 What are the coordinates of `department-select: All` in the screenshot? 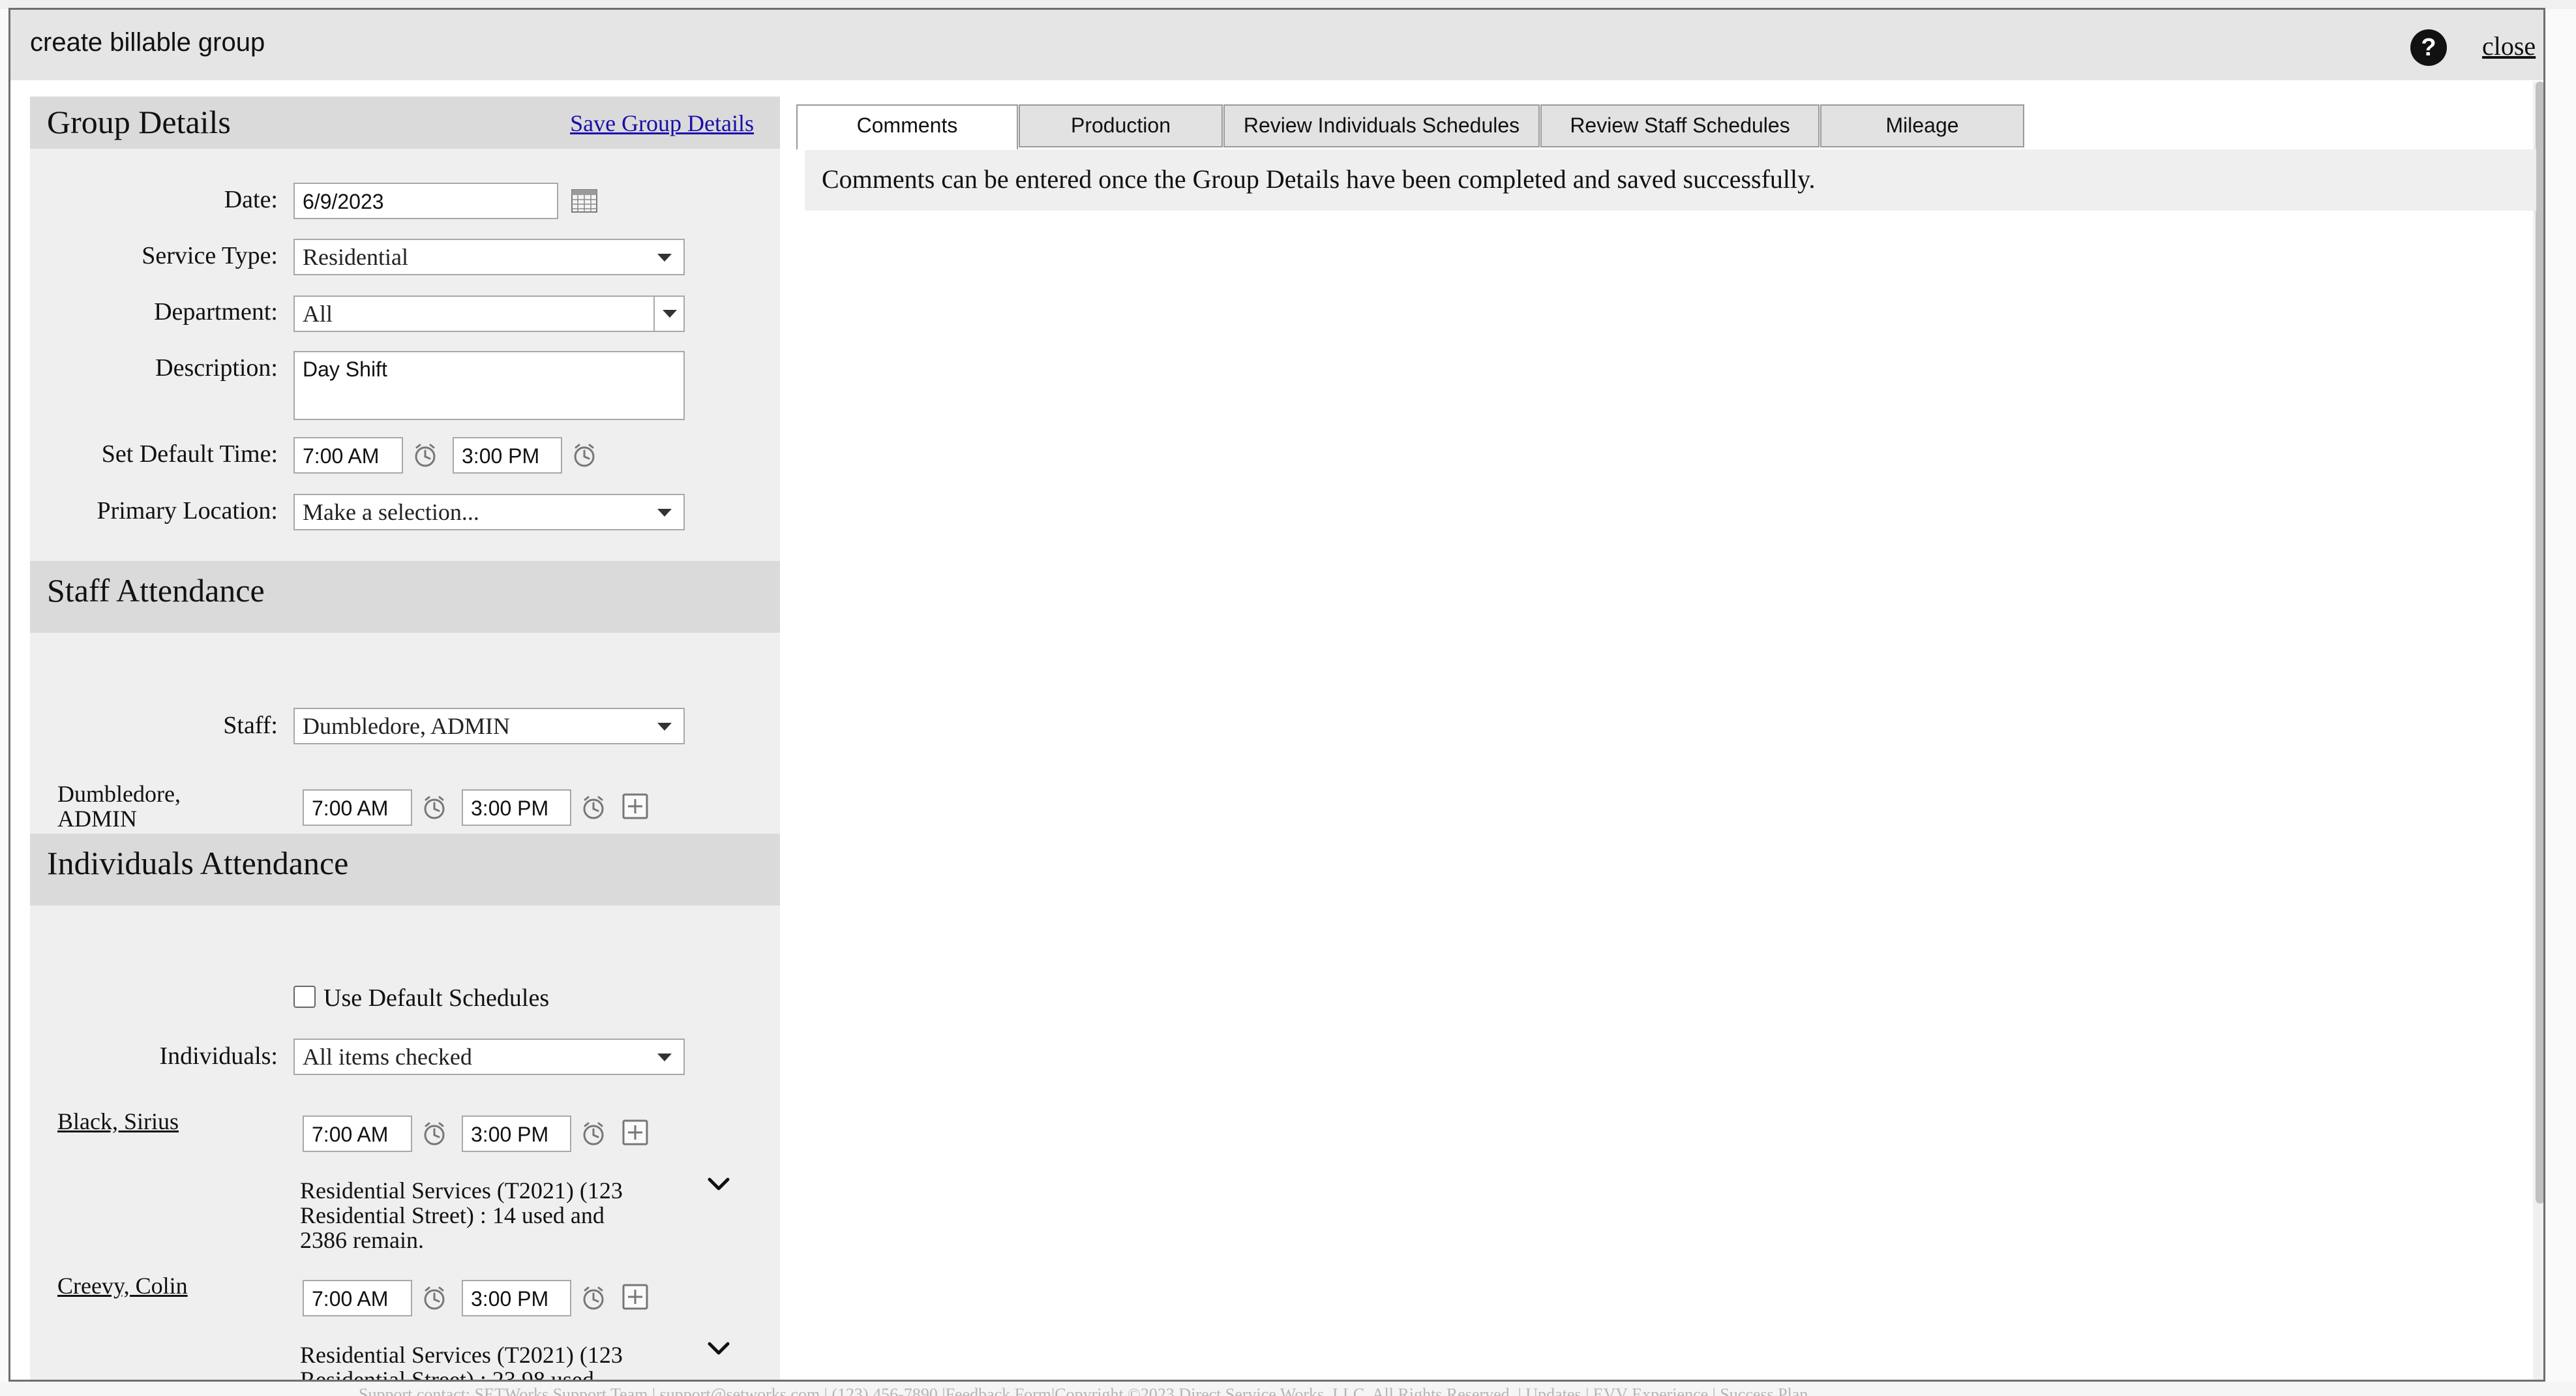 It's located at (489, 314).